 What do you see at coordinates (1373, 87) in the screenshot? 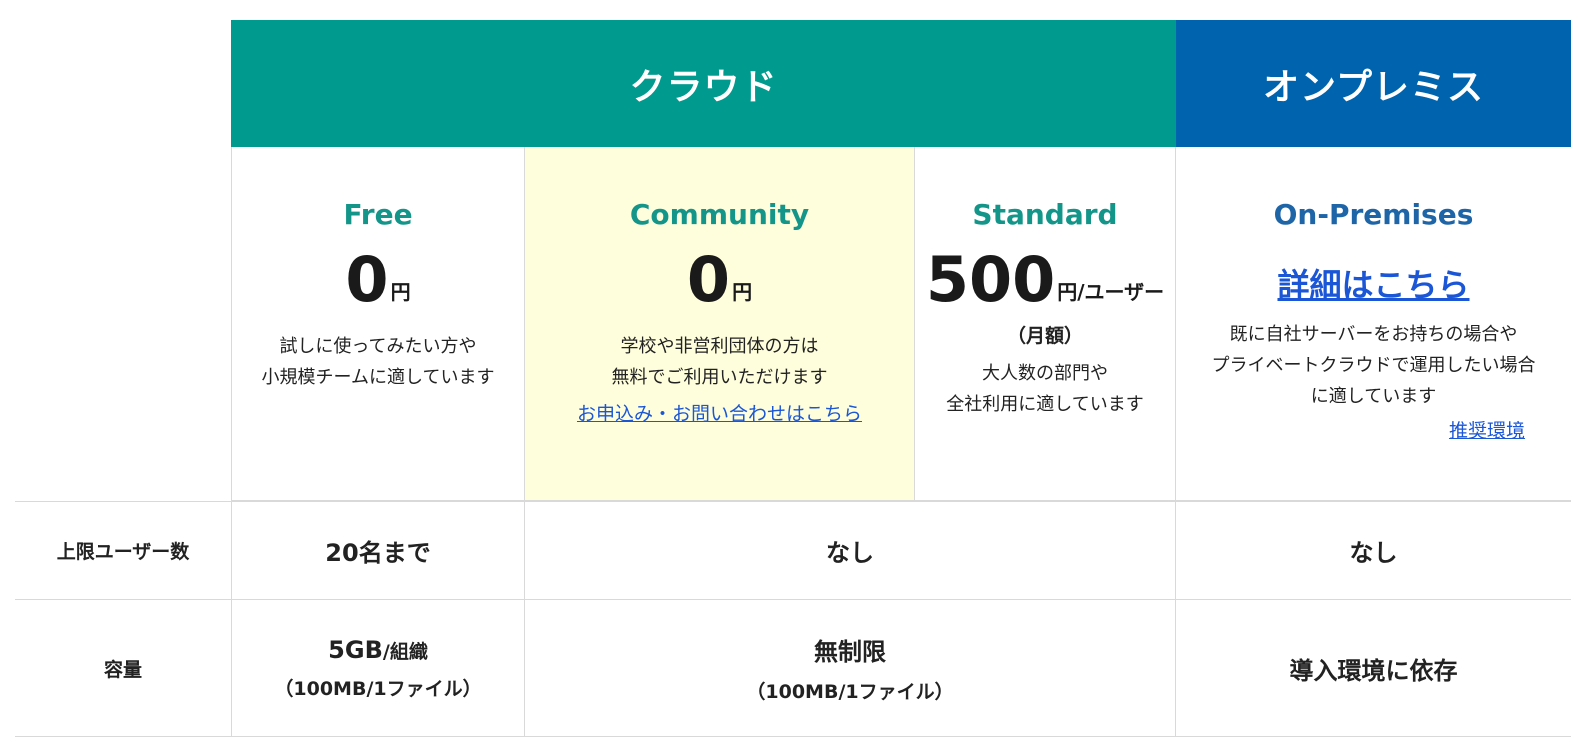
I see `onprem-header-title: オンプレミス` at bounding box center [1373, 87].